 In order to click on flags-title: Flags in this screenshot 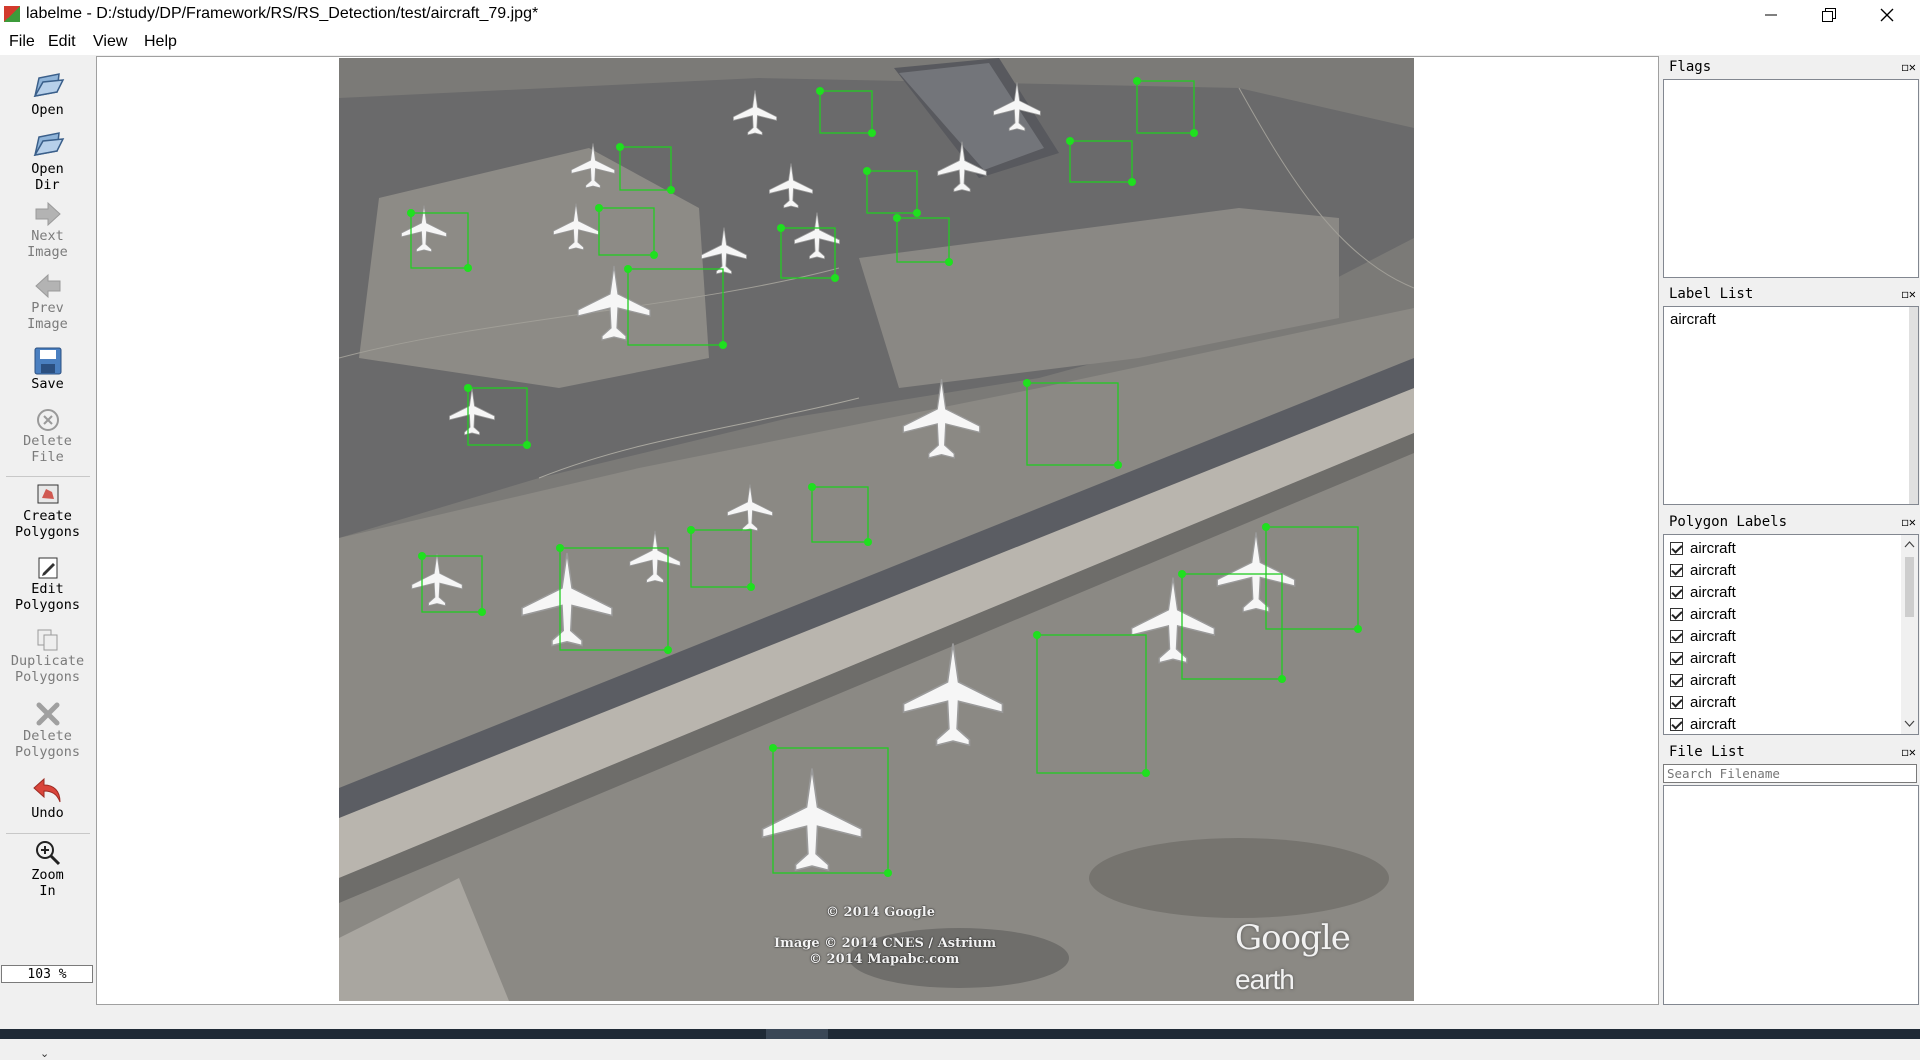, I will do `click(1690, 67)`.